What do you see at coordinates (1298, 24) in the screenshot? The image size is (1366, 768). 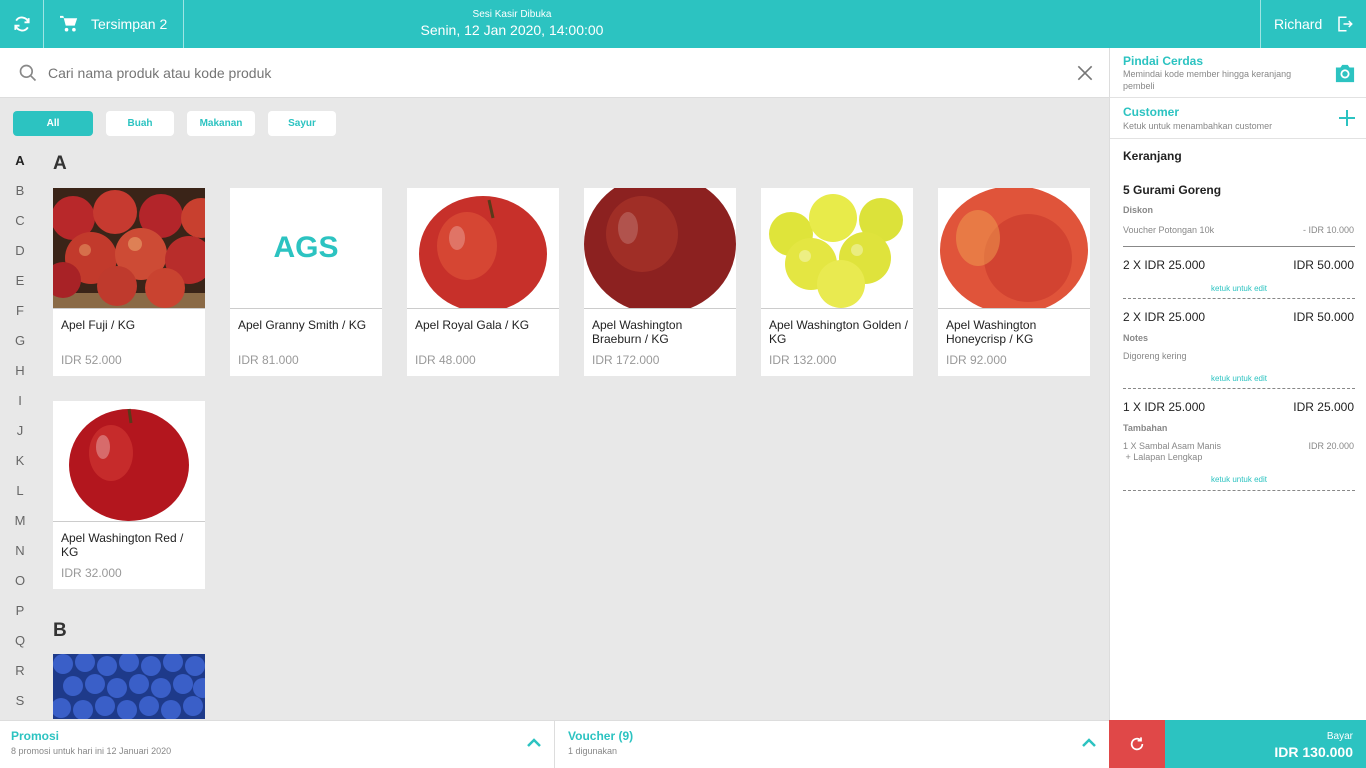 I see `user-name: Richard` at bounding box center [1298, 24].